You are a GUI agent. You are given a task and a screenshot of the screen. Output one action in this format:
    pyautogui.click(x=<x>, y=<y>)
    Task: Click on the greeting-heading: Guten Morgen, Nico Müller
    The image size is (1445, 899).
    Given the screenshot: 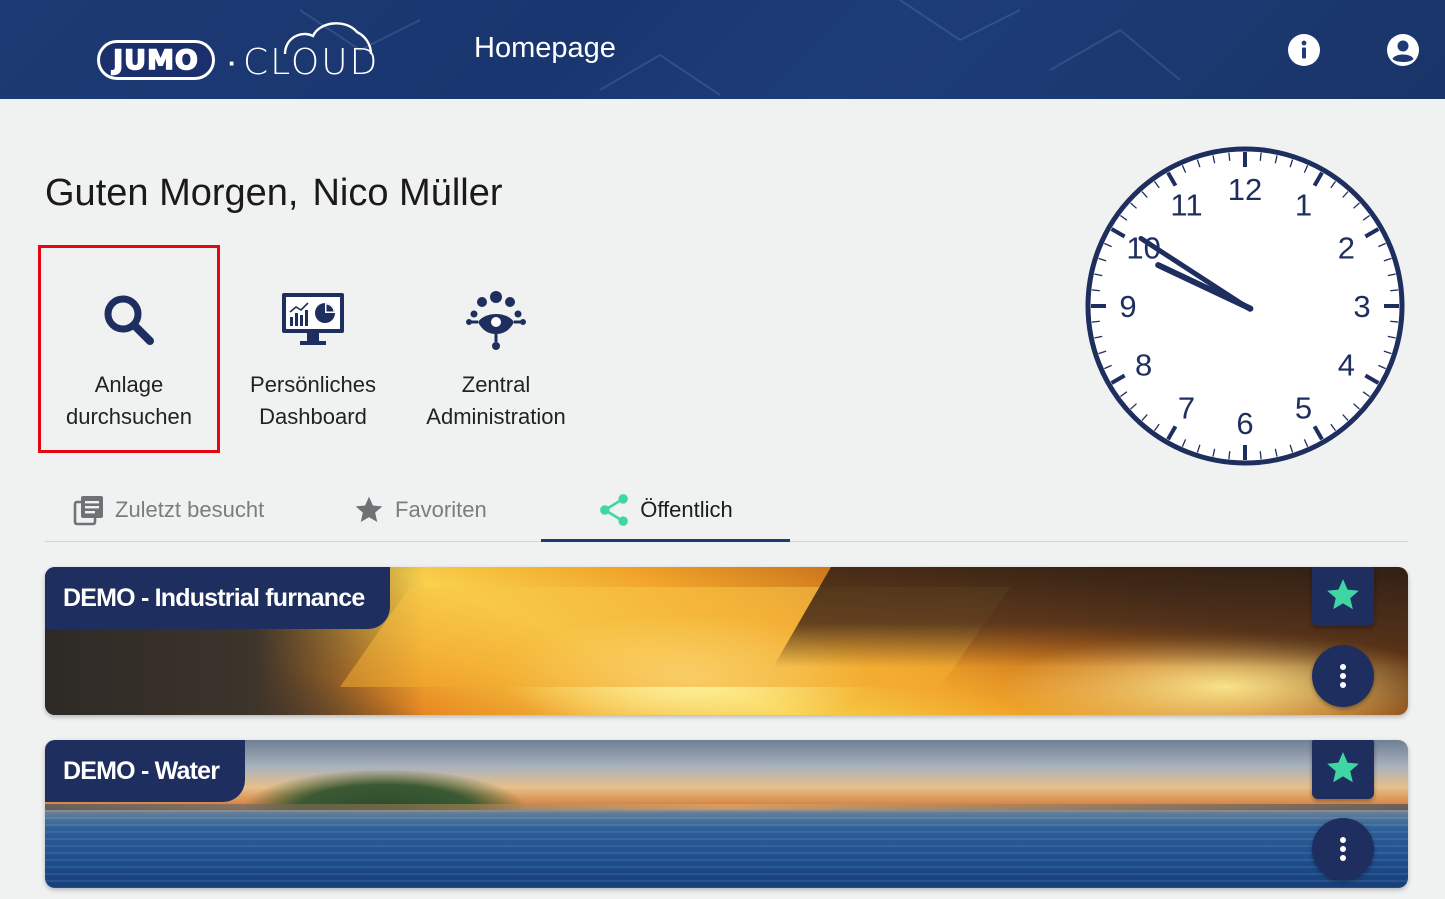 What is the action you would take?
    pyautogui.click(x=281, y=193)
    